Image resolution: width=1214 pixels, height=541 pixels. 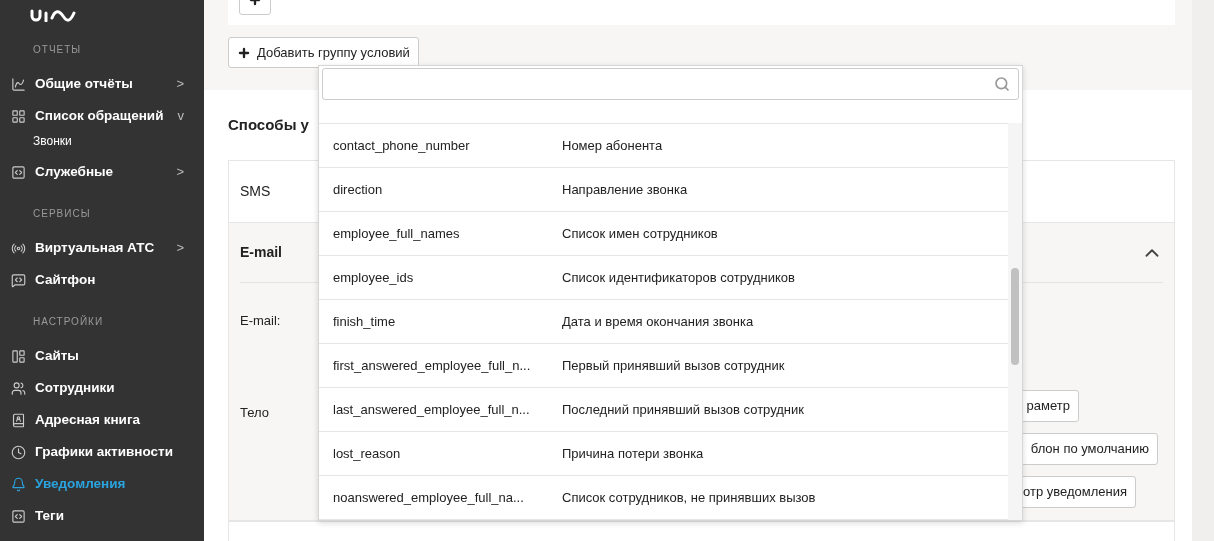 I want to click on variable-name: employee_full_names, so click(x=397, y=233).